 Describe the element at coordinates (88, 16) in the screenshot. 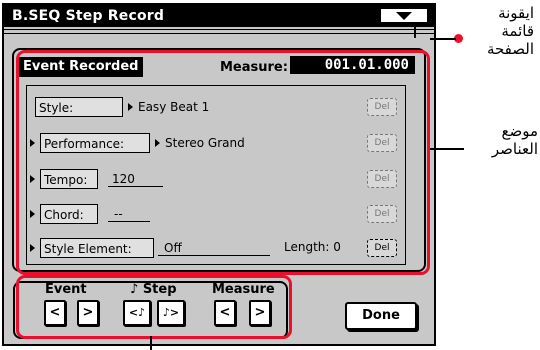

I see `page-title: B.SEQ Step Record` at that location.